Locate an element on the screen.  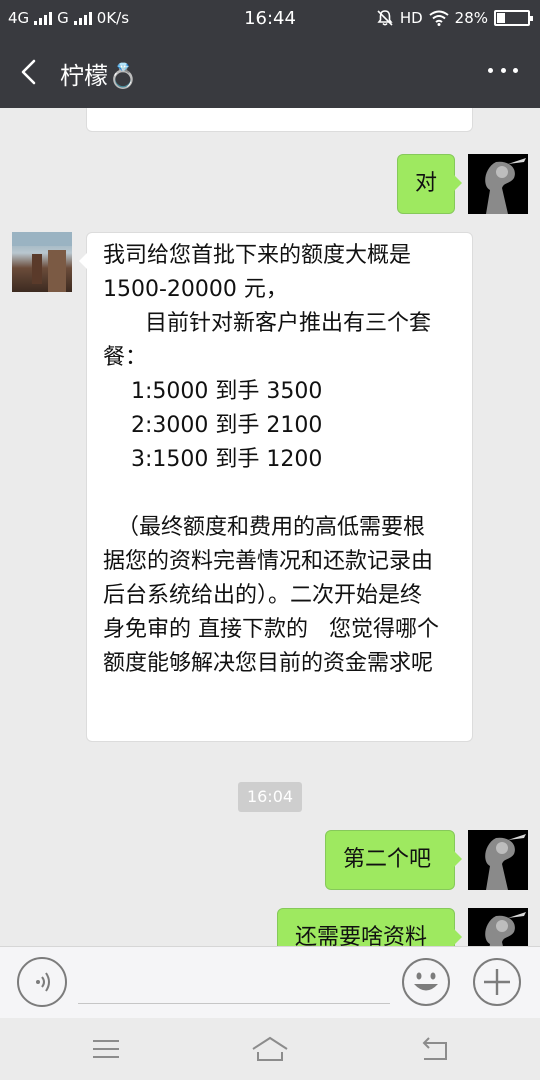
navigation-bar is located at coordinates (270, 1049).